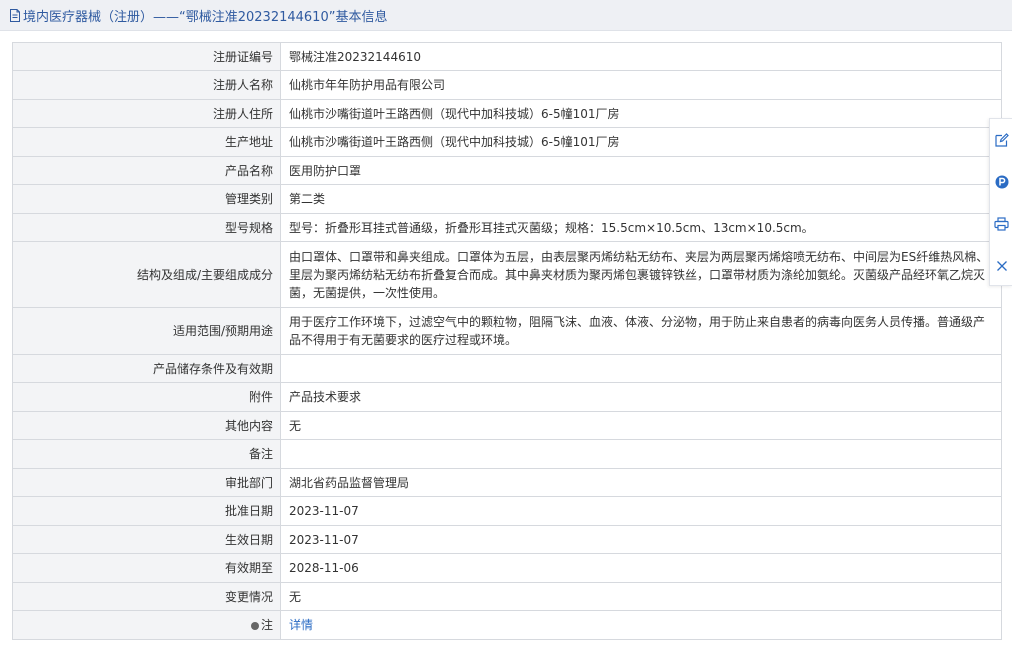 The image size is (1012, 652). Describe the element at coordinates (641, 56) in the screenshot. I see `row-value: 鄂械注准20232144610` at that location.